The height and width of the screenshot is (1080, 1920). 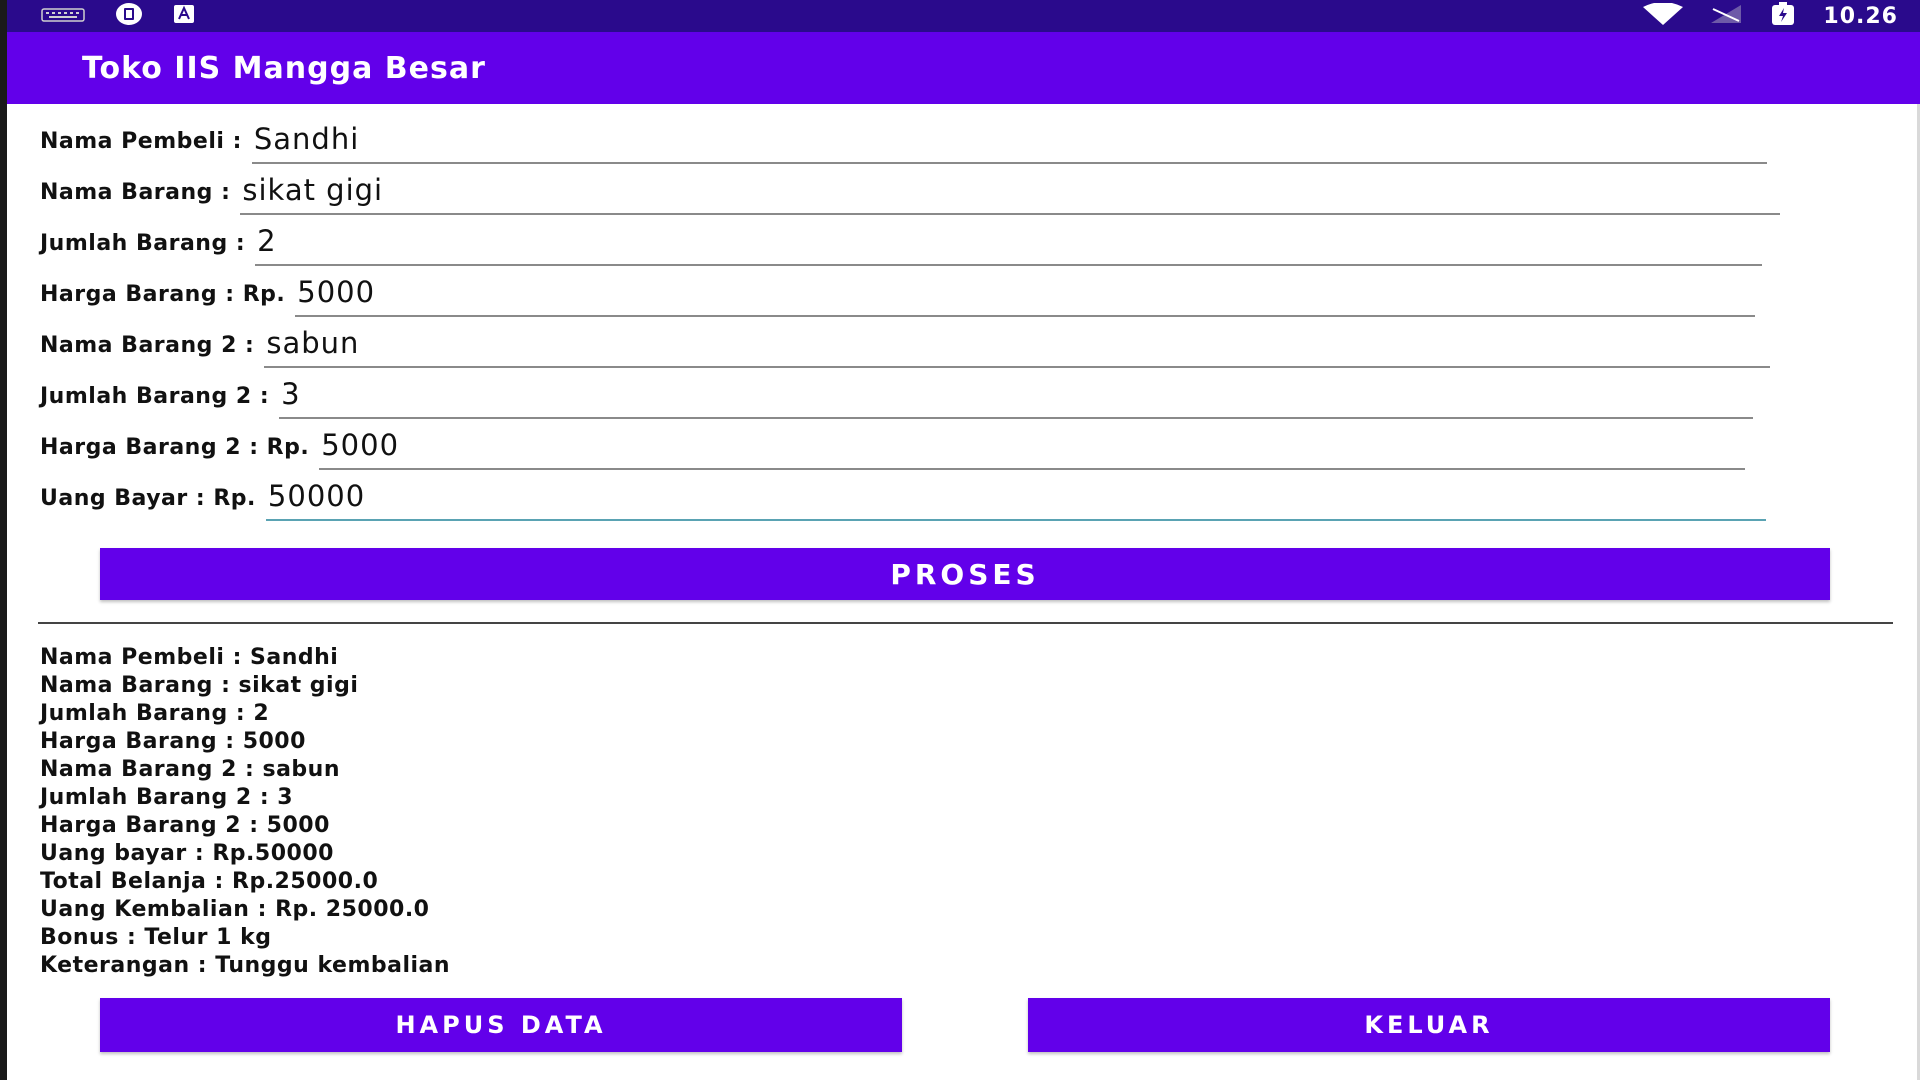 I want to click on harga-barang-2-input, so click(x=1032, y=449).